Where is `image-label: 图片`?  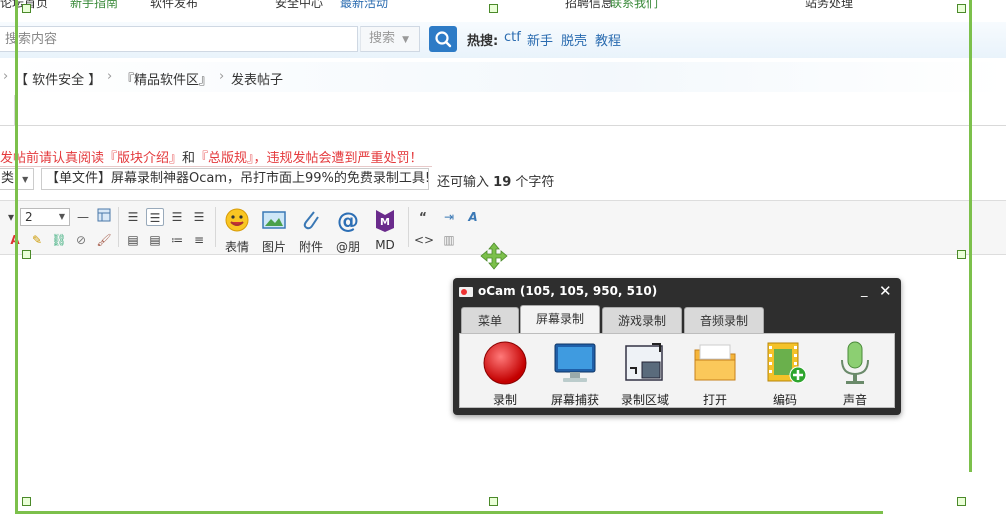 image-label: 图片 is located at coordinates (273, 247).